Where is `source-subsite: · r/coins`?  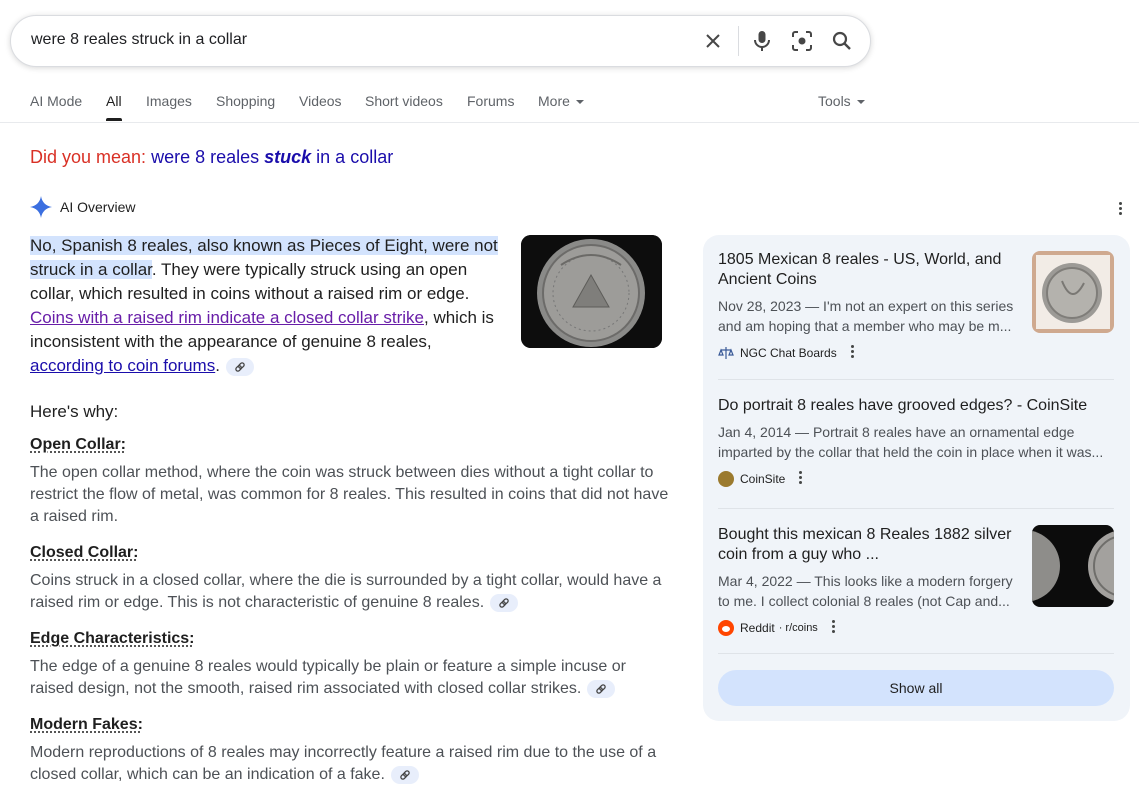 source-subsite: · r/coins is located at coordinates (798, 627).